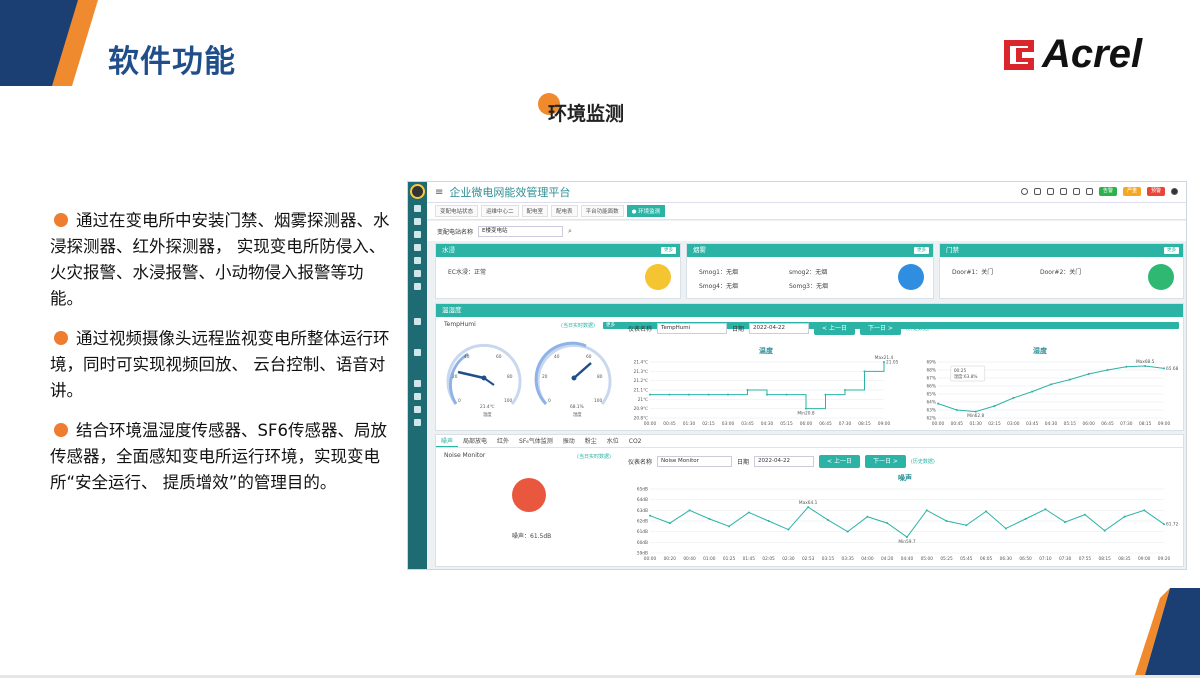  Describe the element at coordinates (417, 273) in the screenshot. I see `sidebar-list-icon` at that location.